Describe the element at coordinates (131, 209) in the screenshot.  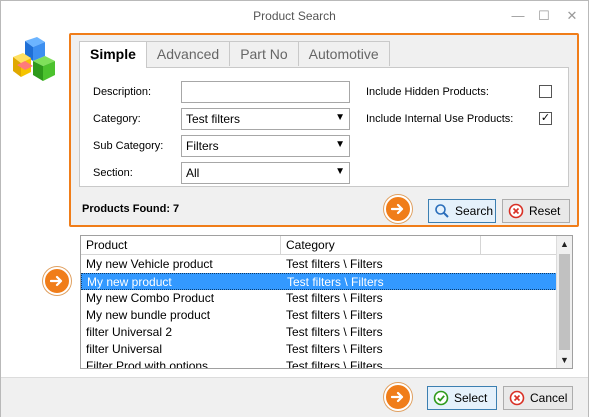
I see `products-found-count: Products Found: 7` at that location.